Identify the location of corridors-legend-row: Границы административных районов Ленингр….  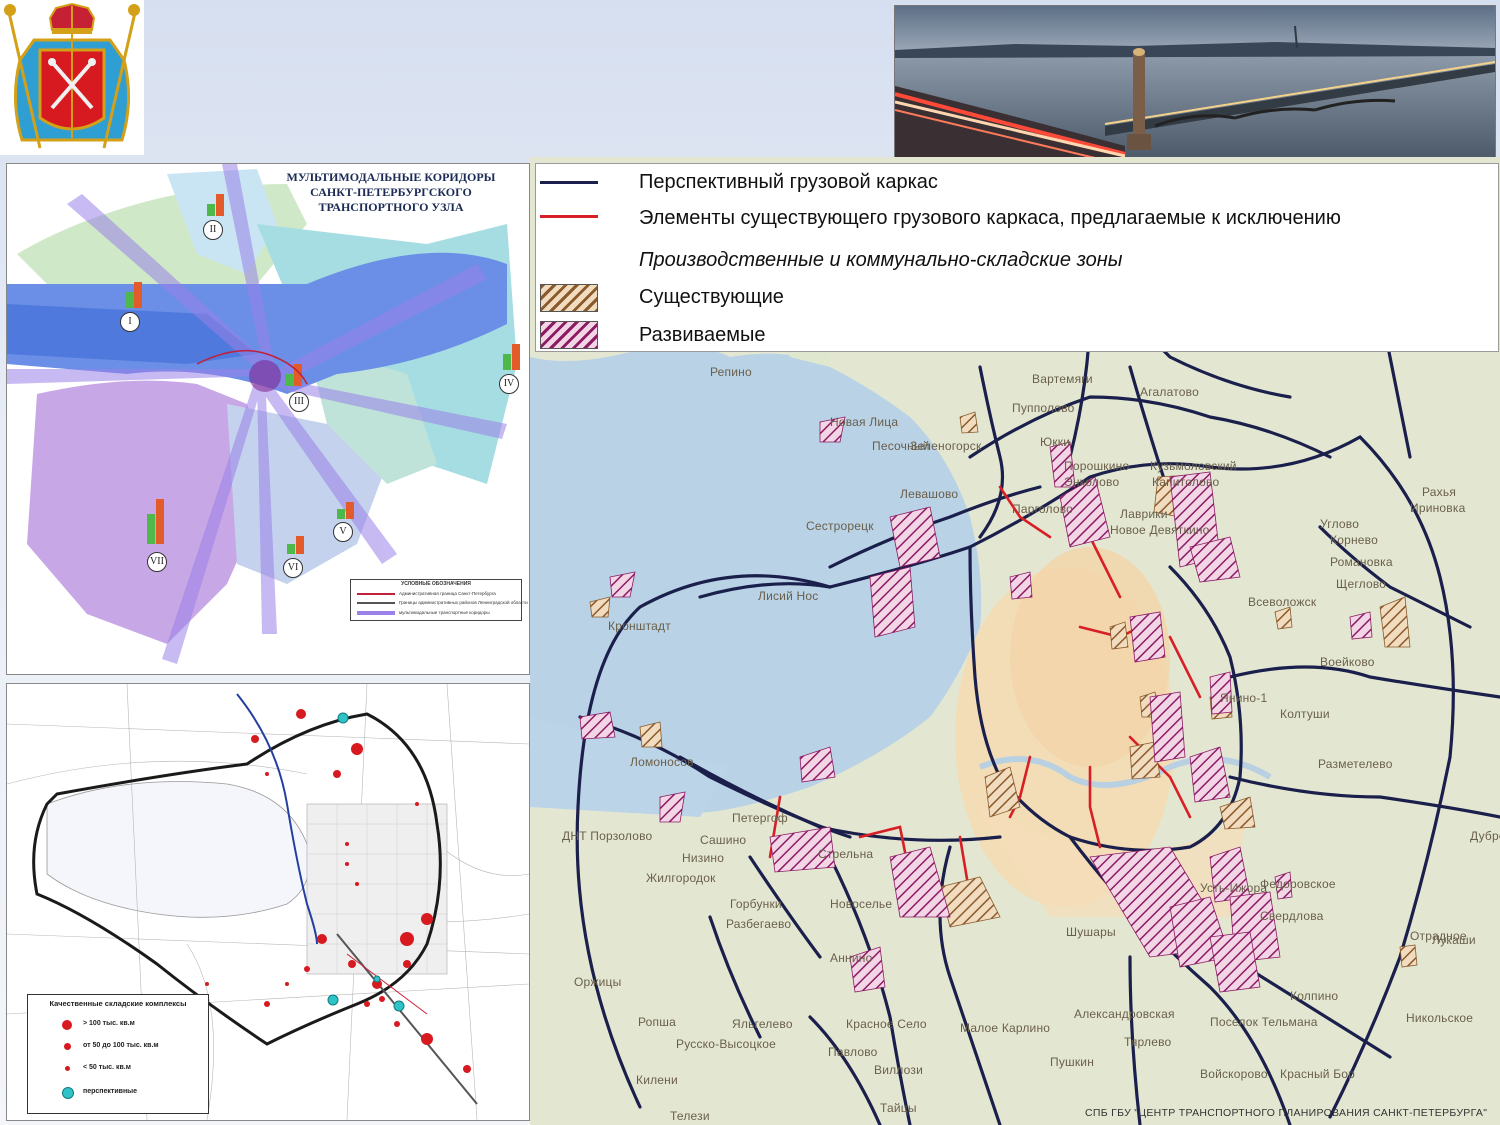
(463, 602).